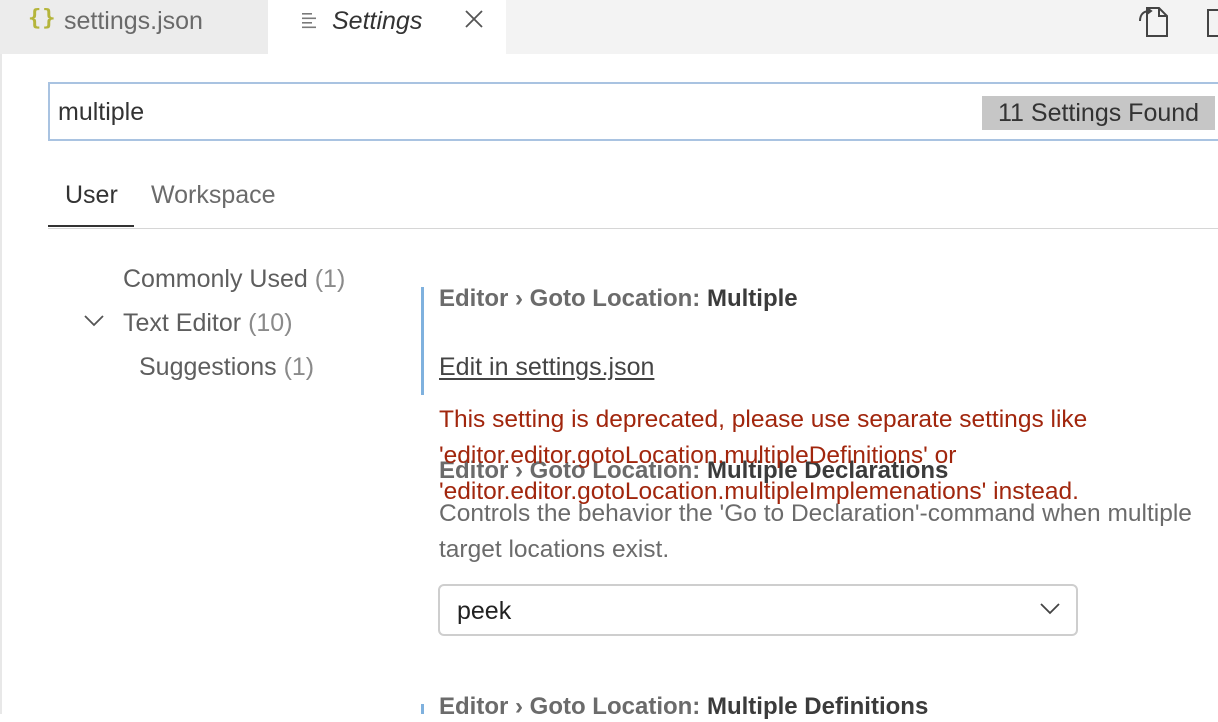  What do you see at coordinates (91, 226) in the screenshot?
I see `active-tab-underline` at bounding box center [91, 226].